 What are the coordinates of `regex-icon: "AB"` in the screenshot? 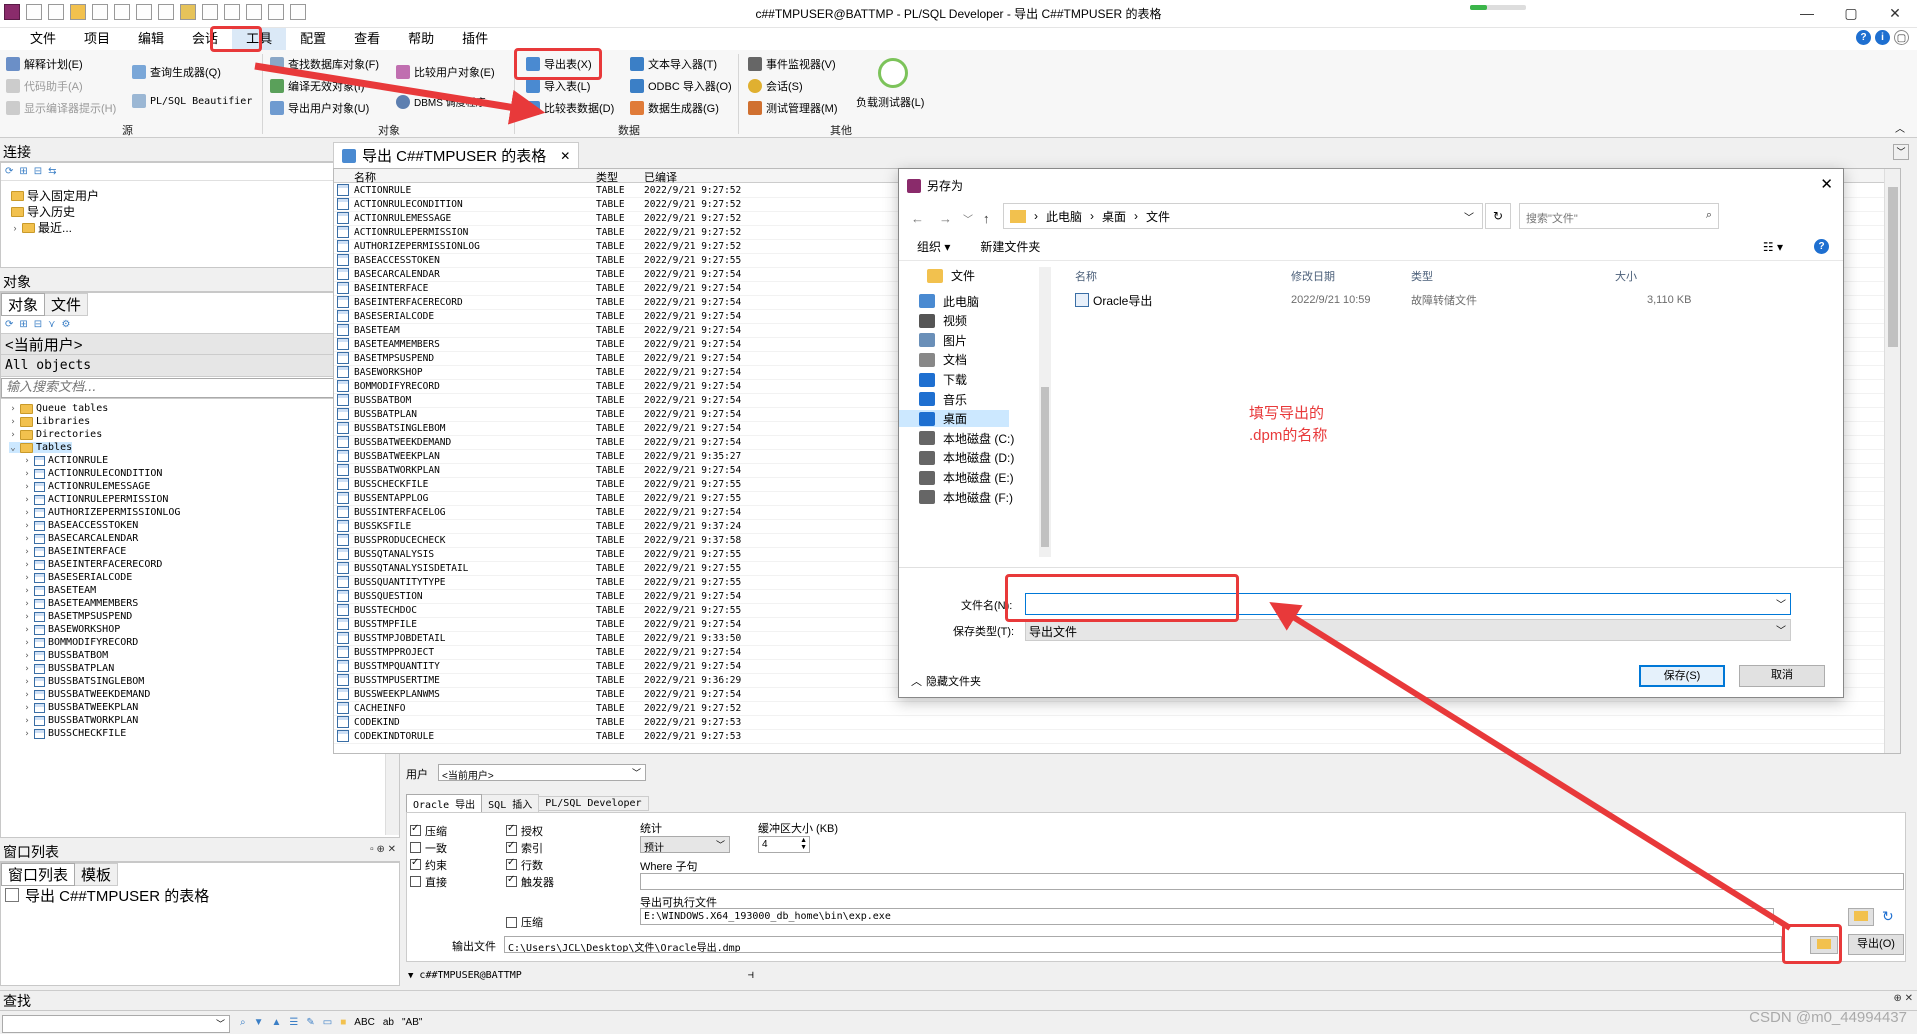 It's located at (412, 1022).